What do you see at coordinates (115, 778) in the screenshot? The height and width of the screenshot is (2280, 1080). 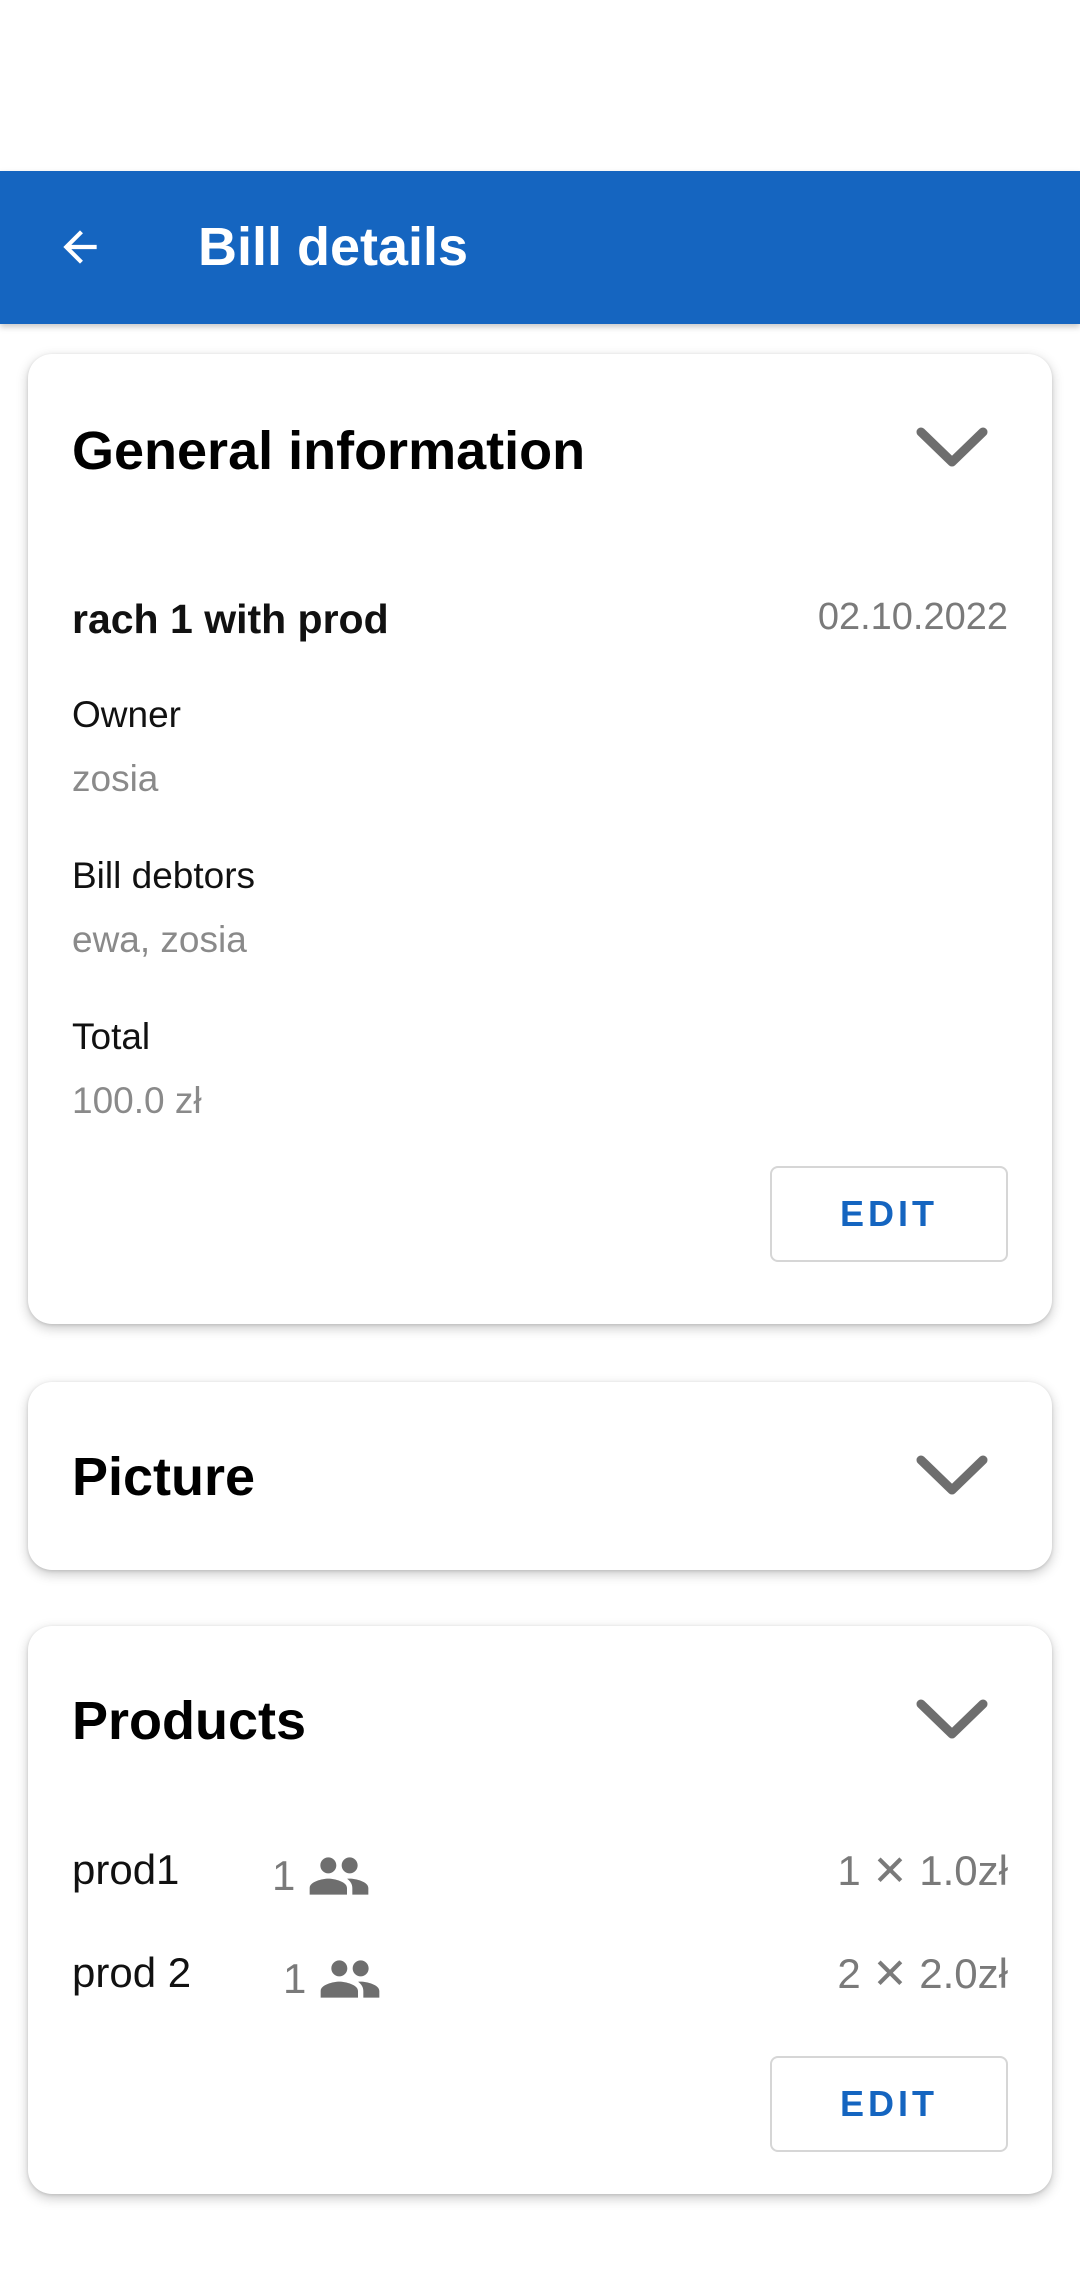 I see `owner-value: zosia` at bounding box center [115, 778].